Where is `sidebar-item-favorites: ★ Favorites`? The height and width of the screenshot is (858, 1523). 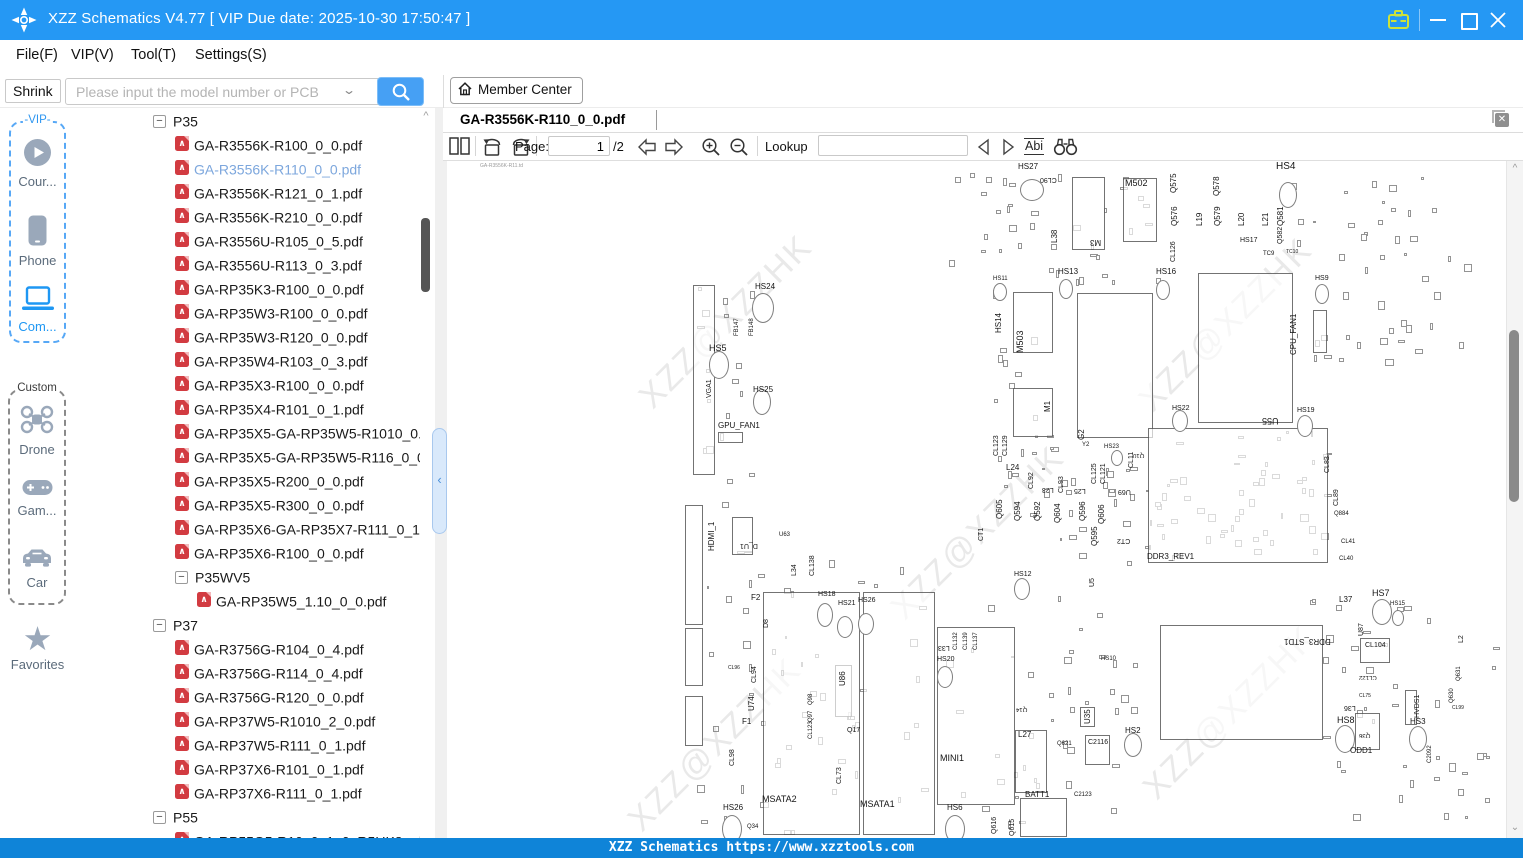
sidebar-item-favorites: ★ Favorites is located at coordinates (37, 647).